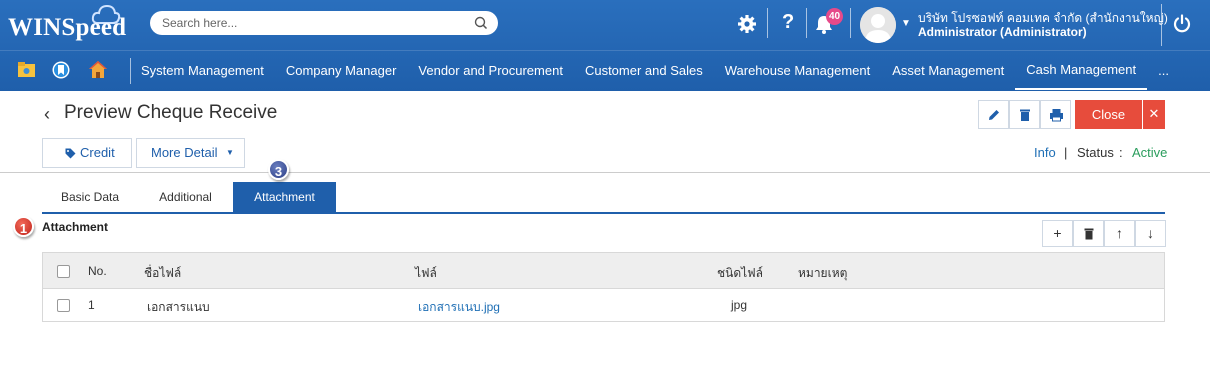 The height and width of the screenshot is (381, 1210). I want to click on tab-additional: Additional, so click(185, 197).